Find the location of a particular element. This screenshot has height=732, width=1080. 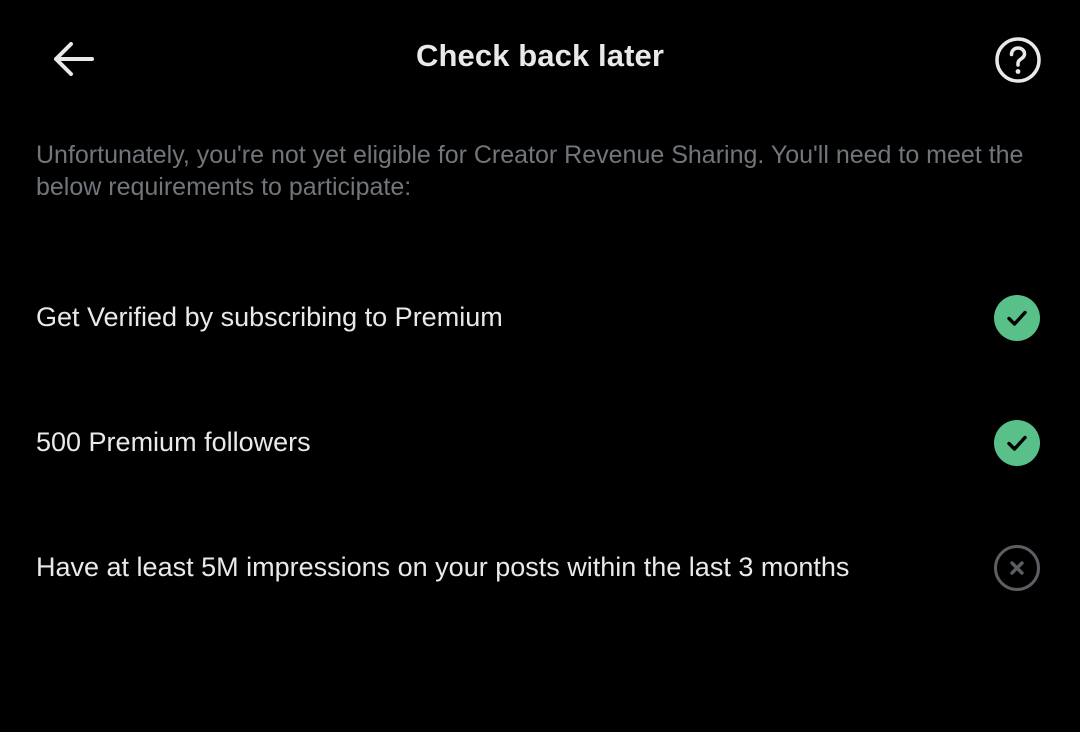

page-title: Check back later is located at coordinates (539, 55).